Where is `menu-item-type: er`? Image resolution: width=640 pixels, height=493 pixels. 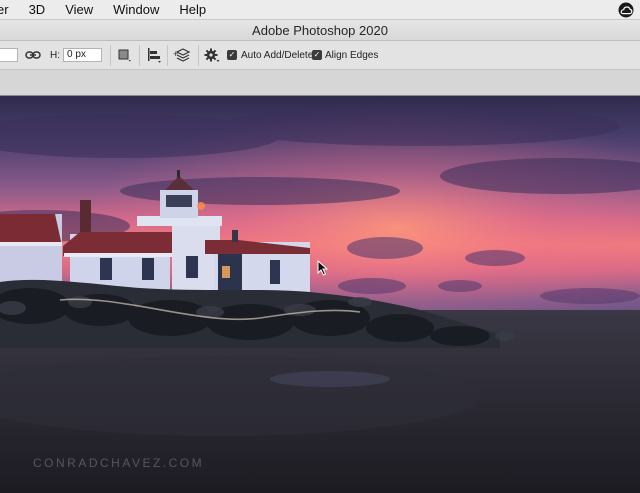
menu-item-type: er is located at coordinates (9, 10).